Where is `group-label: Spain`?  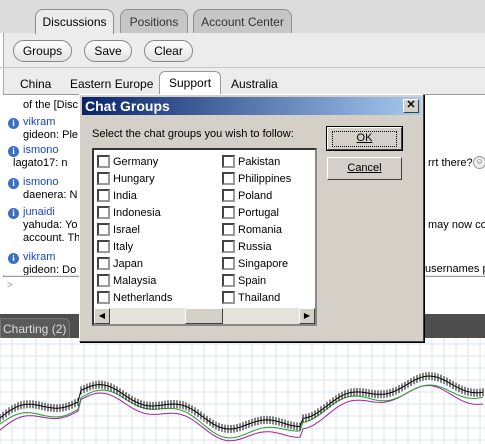 group-label: Spain is located at coordinates (252, 281).